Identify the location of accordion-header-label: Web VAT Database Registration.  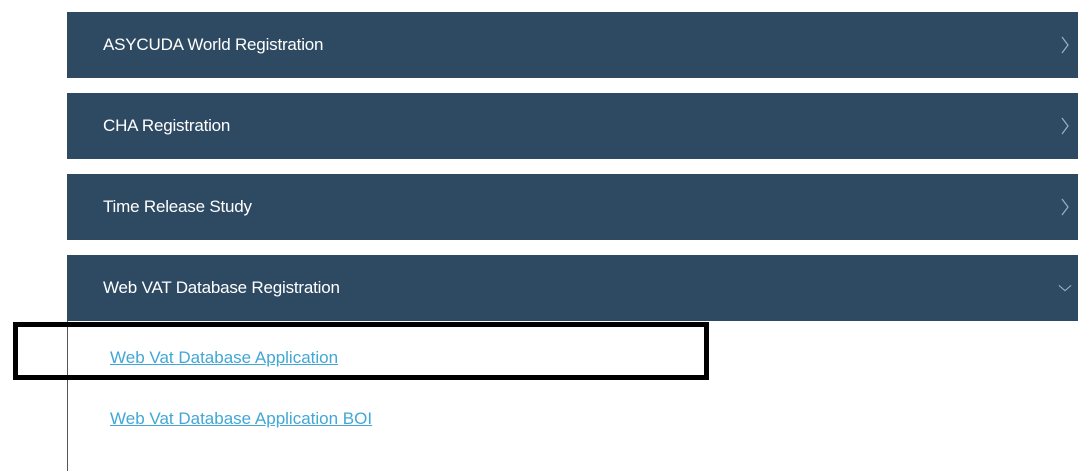
(221, 287).